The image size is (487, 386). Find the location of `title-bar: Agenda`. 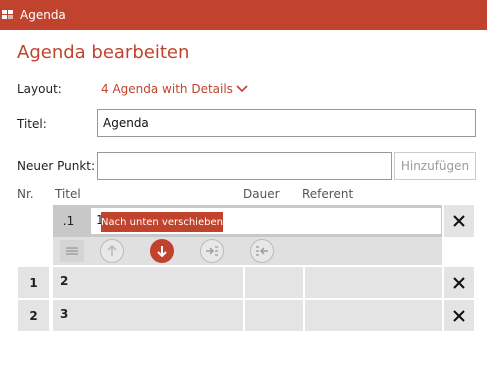

title-bar: Agenda is located at coordinates (243, 15).